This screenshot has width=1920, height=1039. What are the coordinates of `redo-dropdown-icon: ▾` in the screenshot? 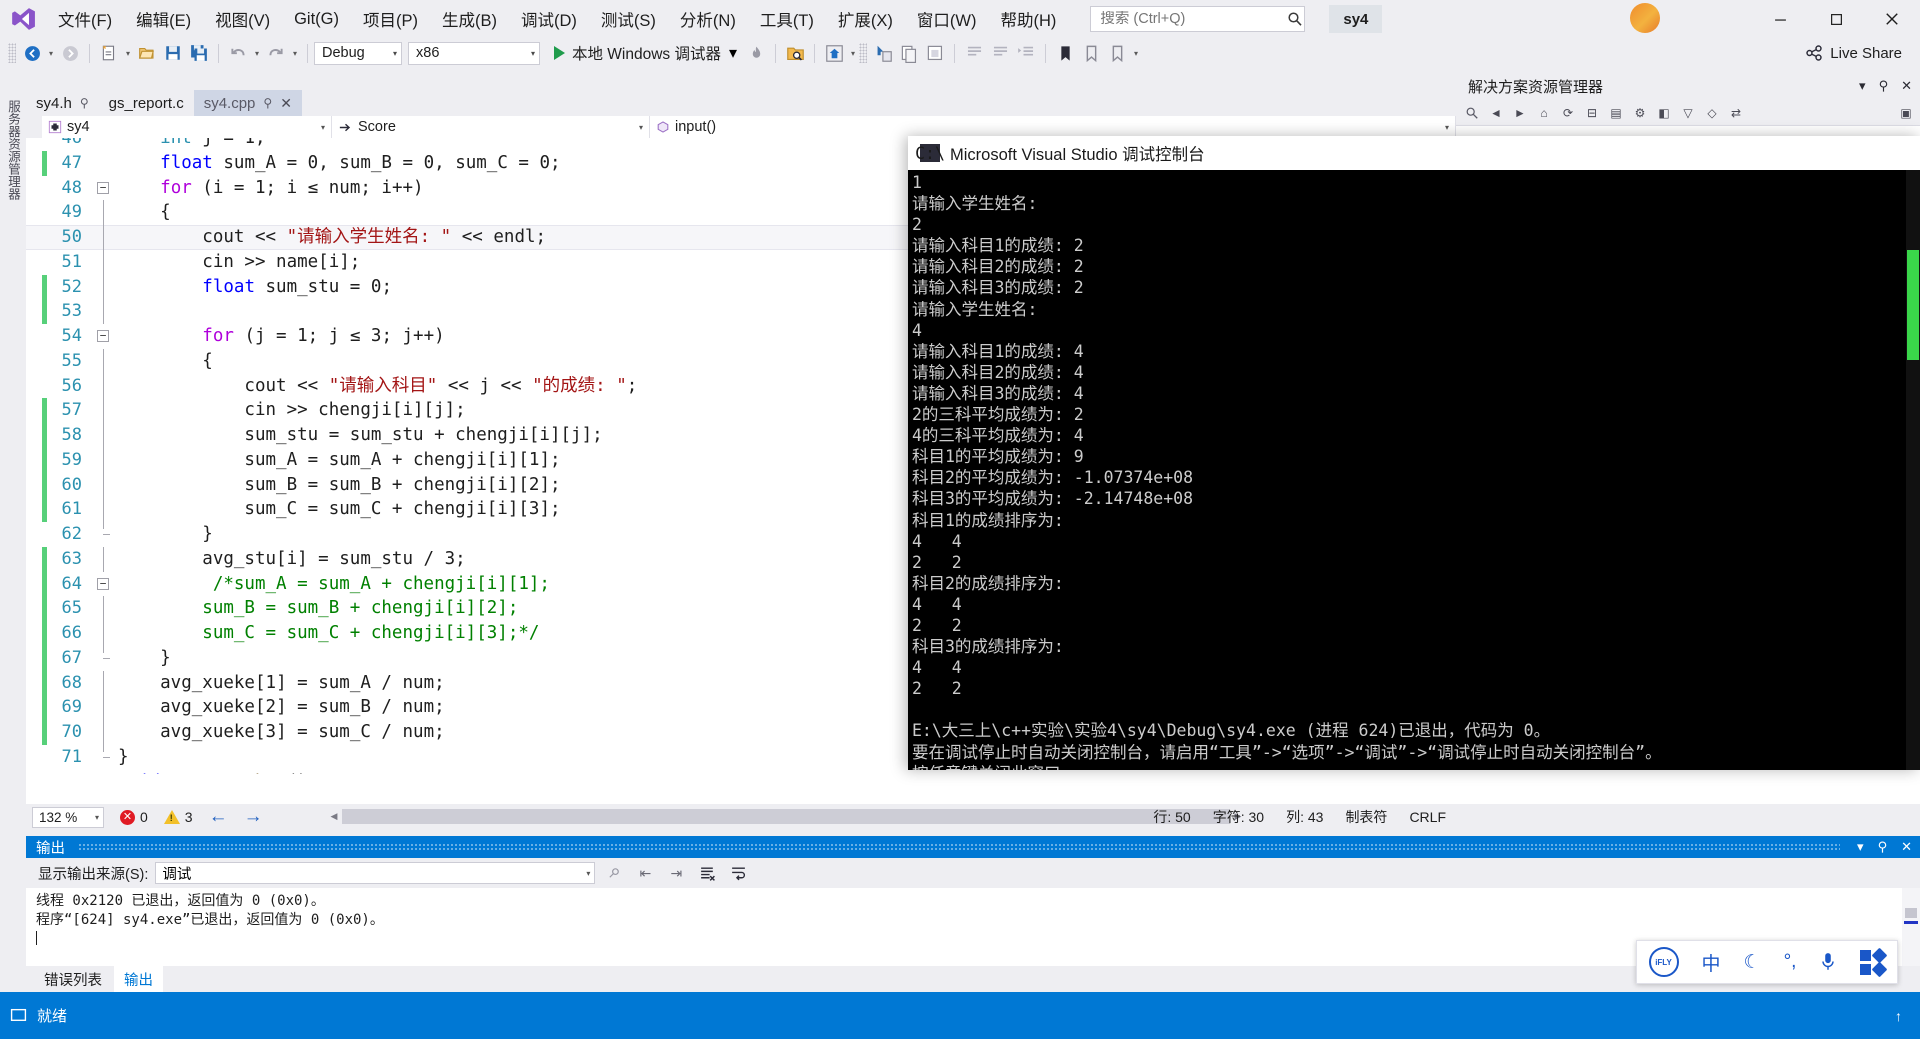 It's located at (295, 53).